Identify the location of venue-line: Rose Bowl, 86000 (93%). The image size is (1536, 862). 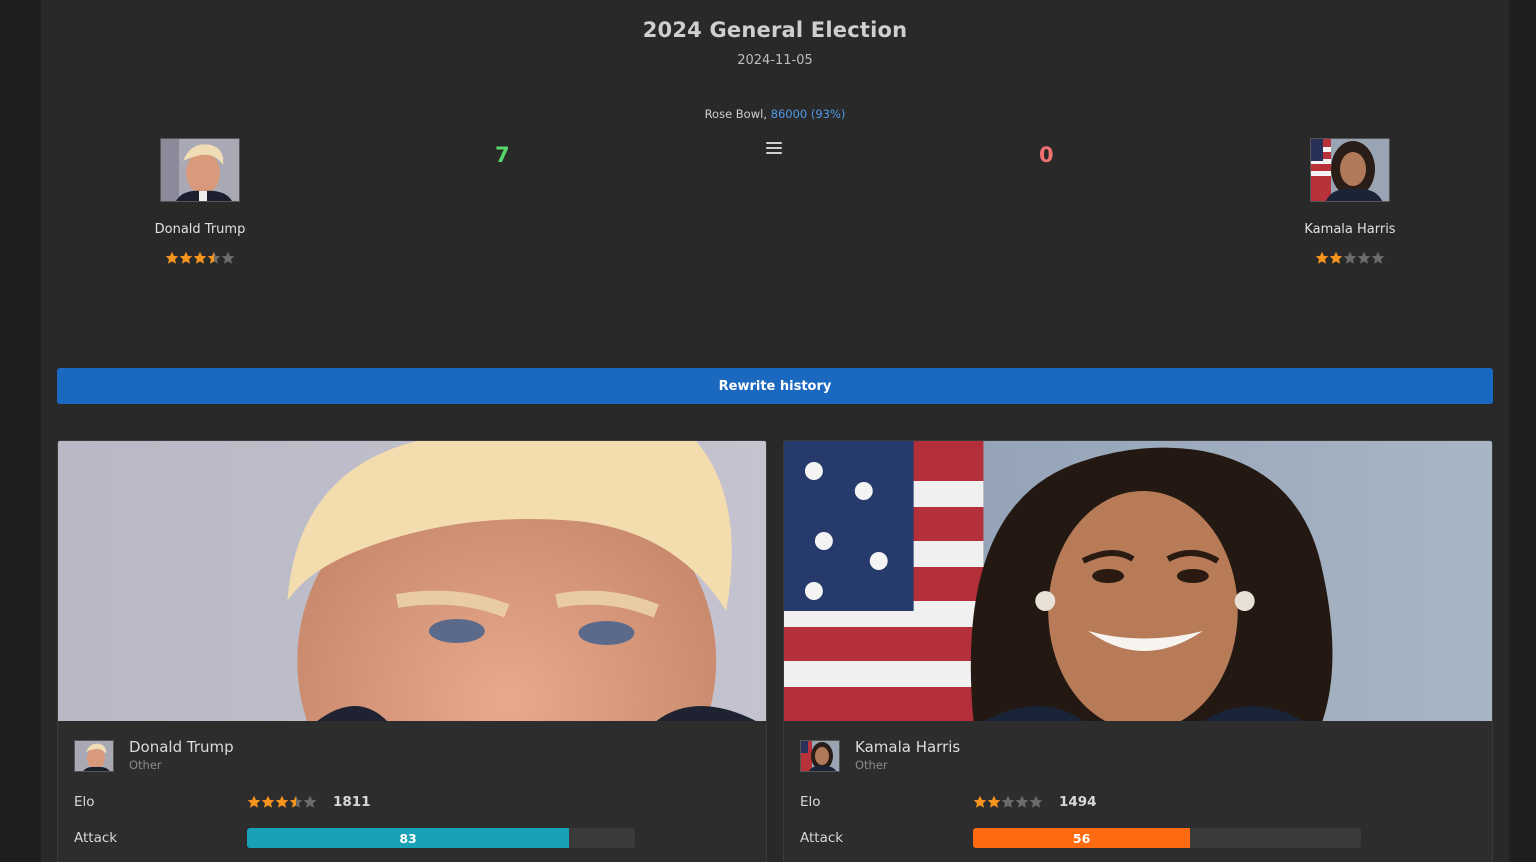
(775, 114).